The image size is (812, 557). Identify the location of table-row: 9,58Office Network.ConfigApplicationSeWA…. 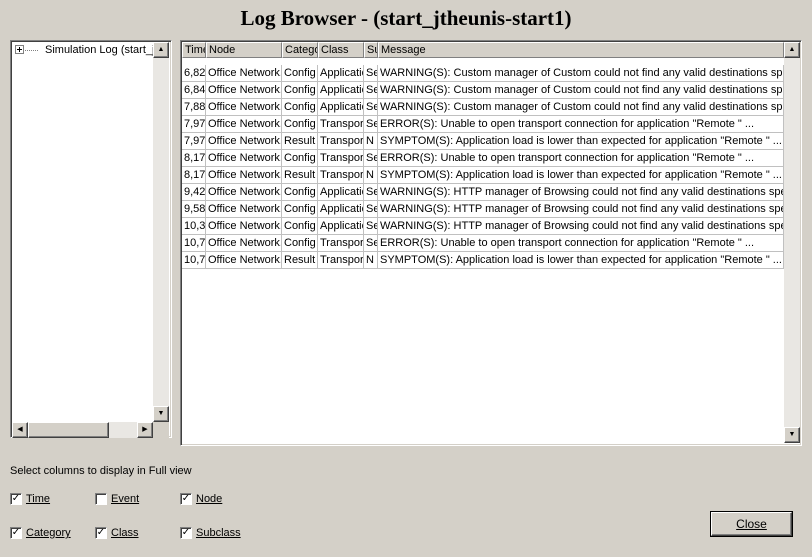
(483, 209).